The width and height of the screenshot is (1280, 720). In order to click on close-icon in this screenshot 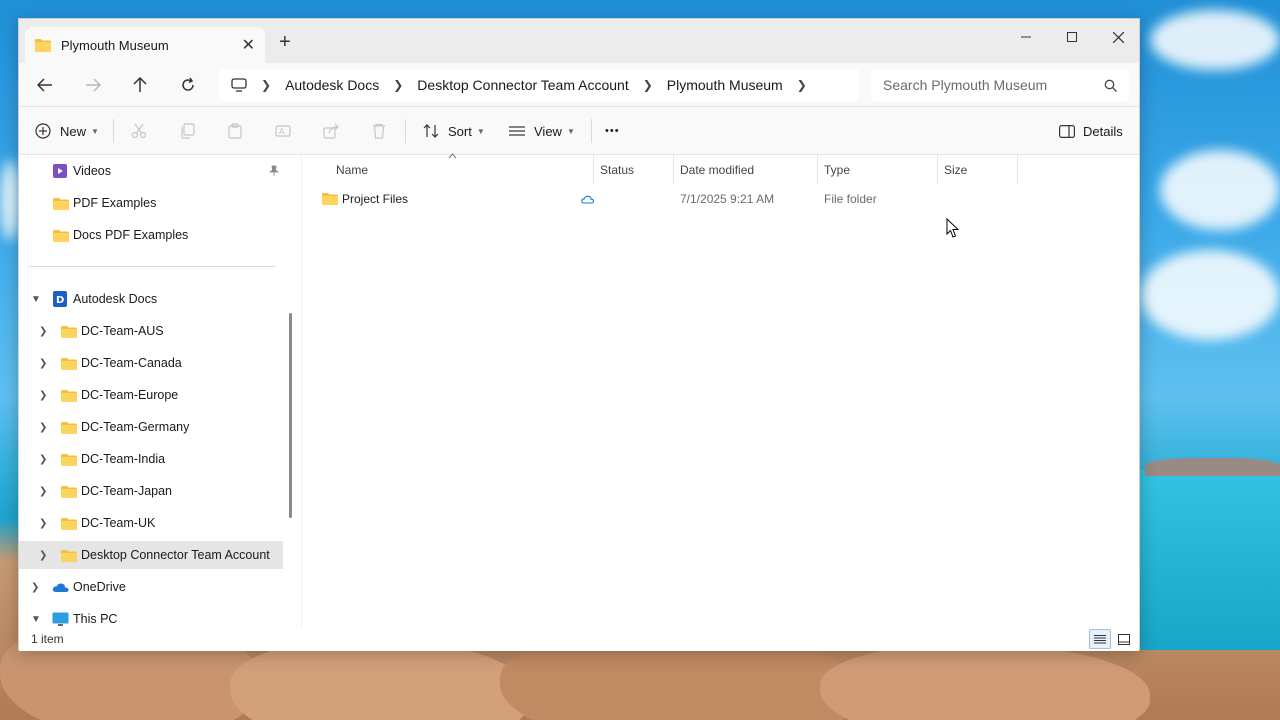, I will do `click(1118, 37)`.